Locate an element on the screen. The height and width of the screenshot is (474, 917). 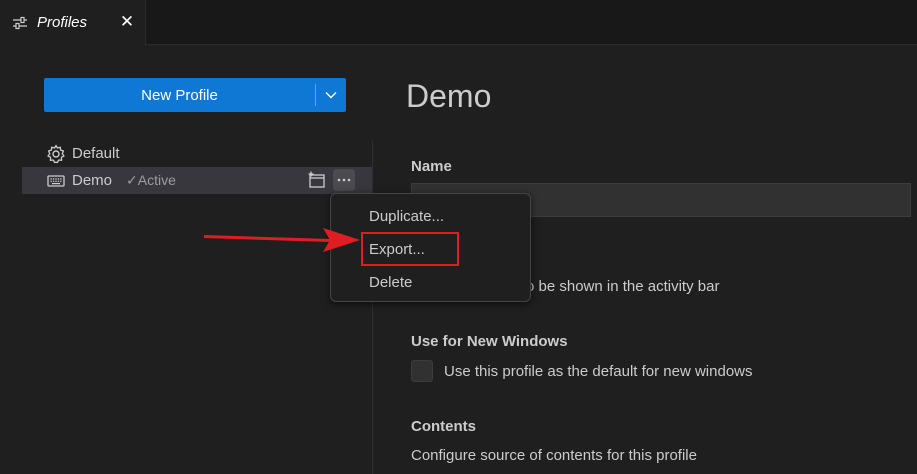
profiles-list: Default Demo ✓Active is located at coordinates (197, 167).